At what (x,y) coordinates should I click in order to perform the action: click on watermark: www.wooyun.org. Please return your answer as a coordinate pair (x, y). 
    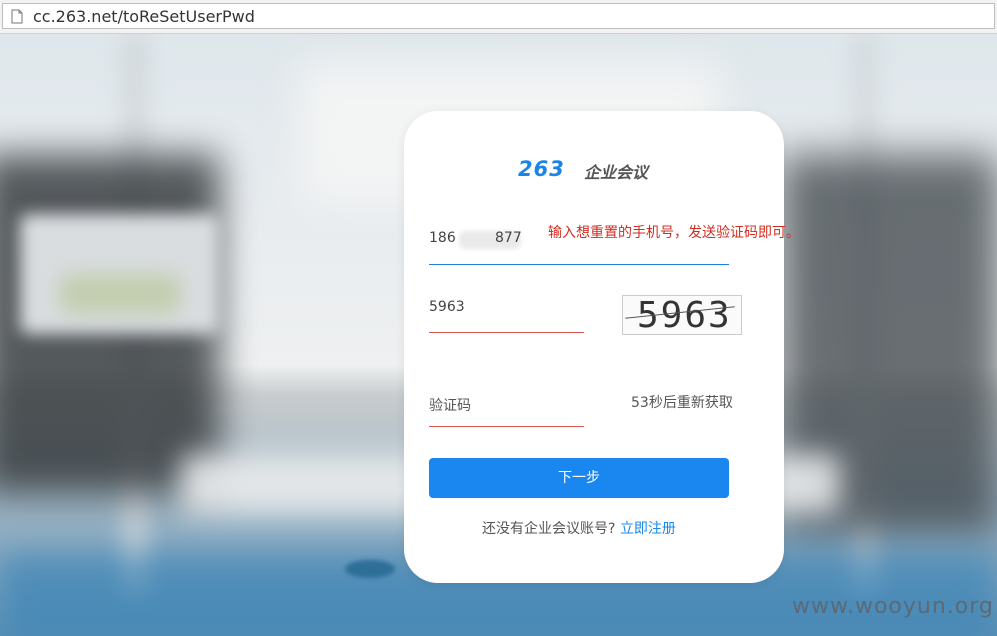
    Looking at the image, I should click on (893, 606).